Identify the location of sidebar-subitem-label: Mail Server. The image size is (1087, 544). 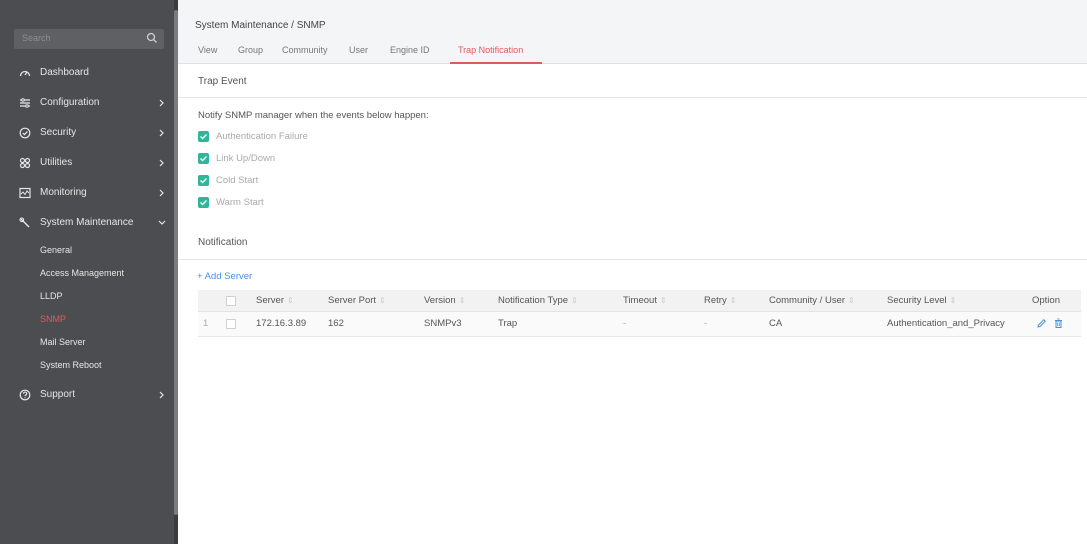
(63, 342).